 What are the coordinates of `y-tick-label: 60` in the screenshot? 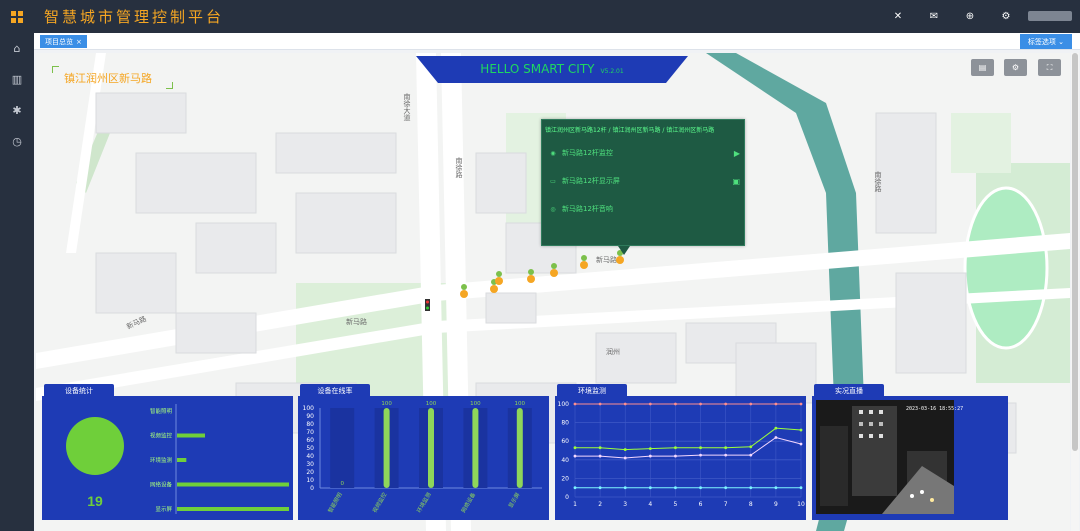 It's located at (565, 441).